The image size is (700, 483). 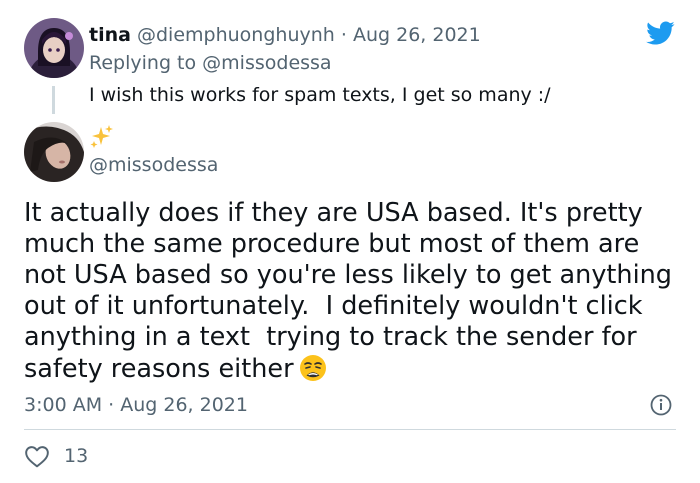 What do you see at coordinates (110, 35) in the screenshot?
I see `reply-display-name: tina` at bounding box center [110, 35].